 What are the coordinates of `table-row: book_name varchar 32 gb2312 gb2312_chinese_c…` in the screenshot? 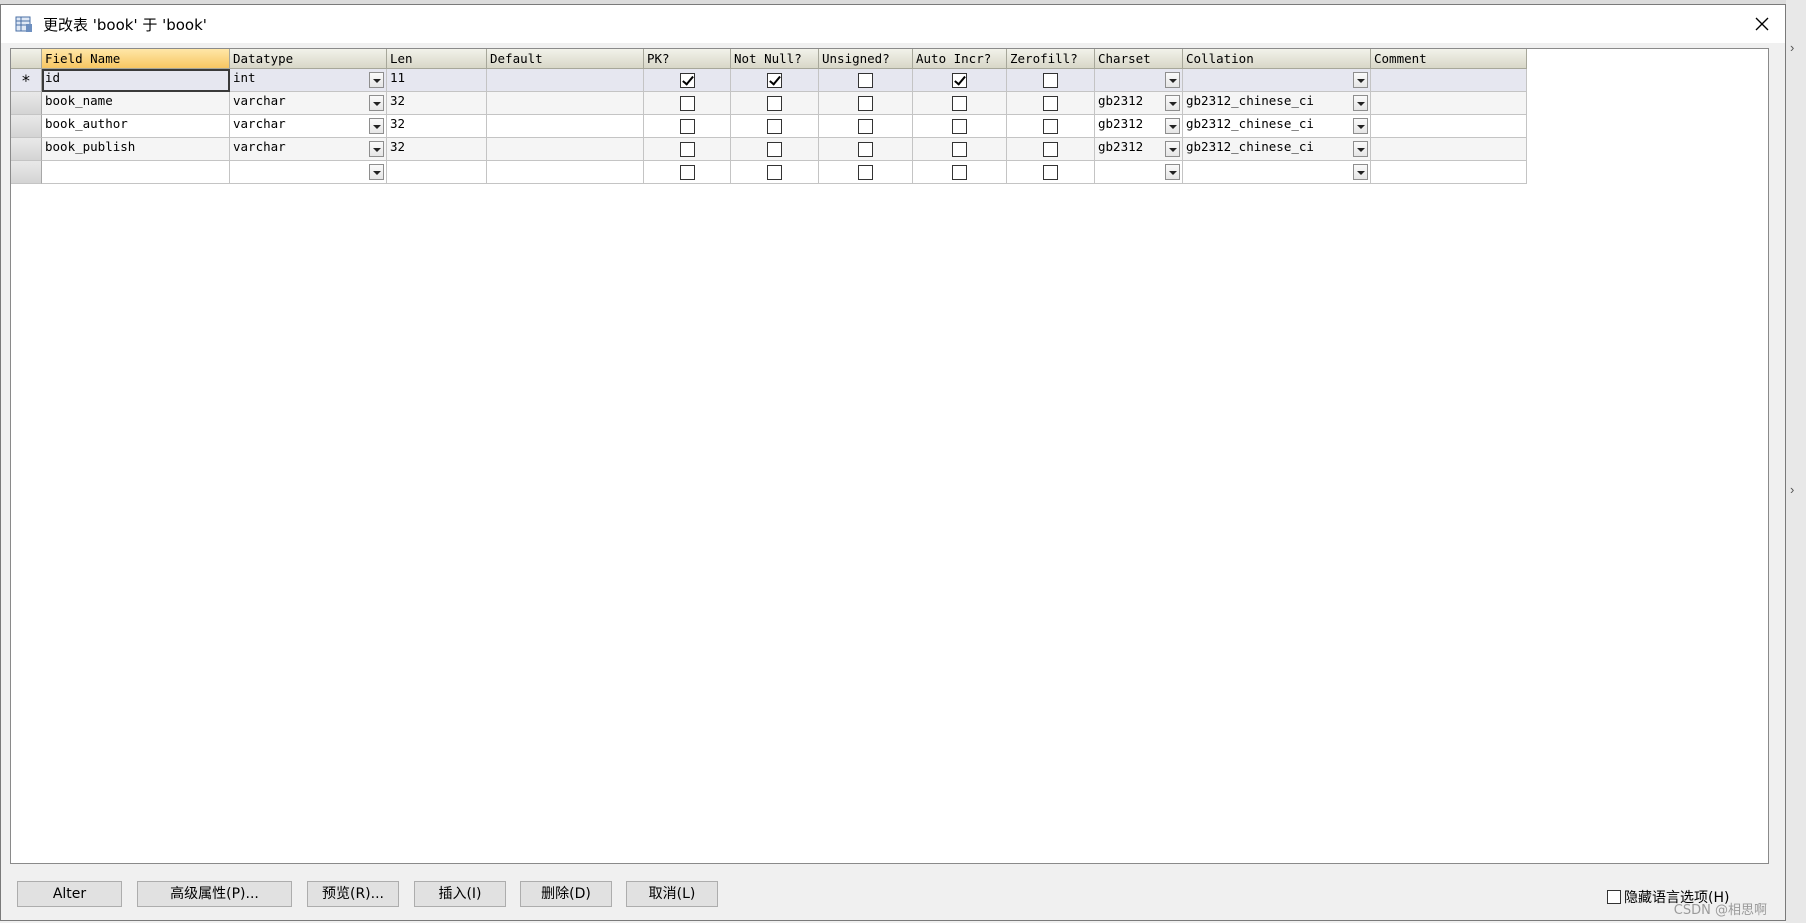 It's located at (769, 103).